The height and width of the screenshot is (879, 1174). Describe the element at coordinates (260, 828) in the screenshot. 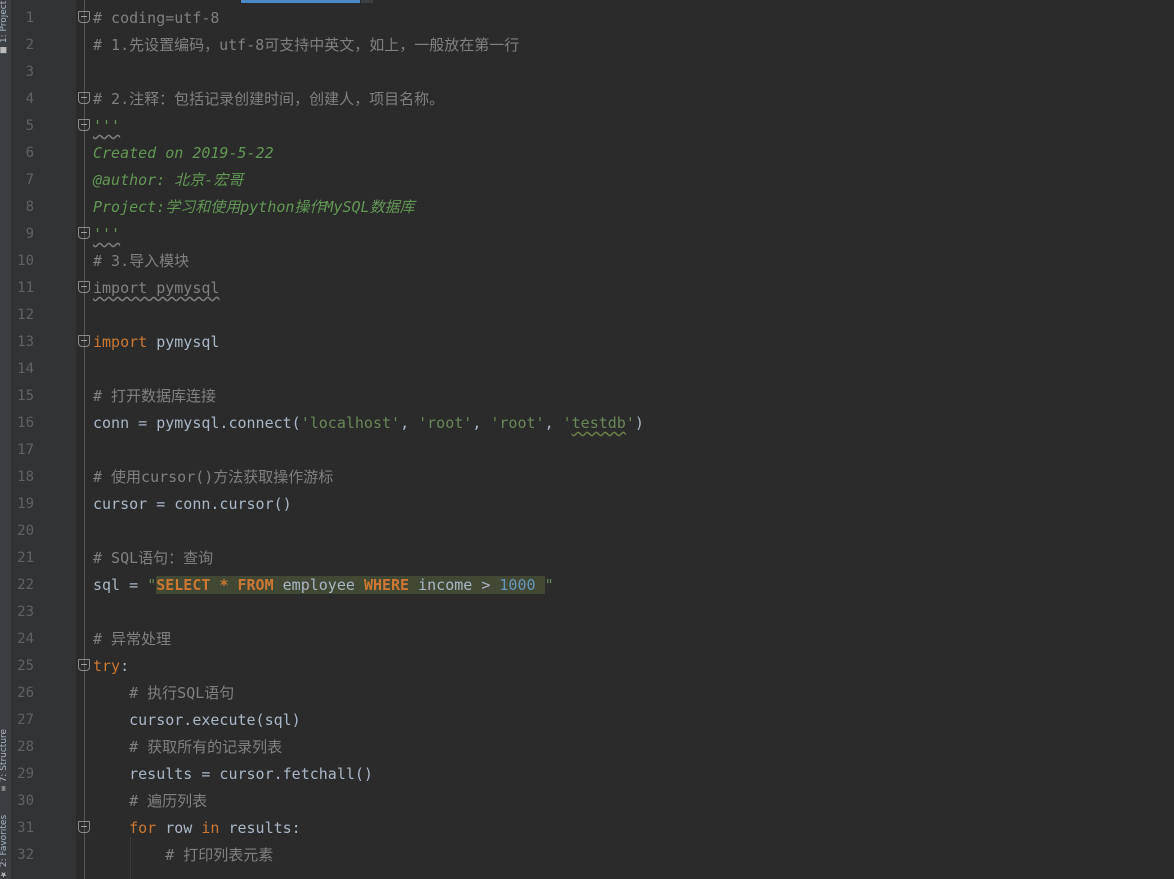

I see `iterable: results:` at that location.